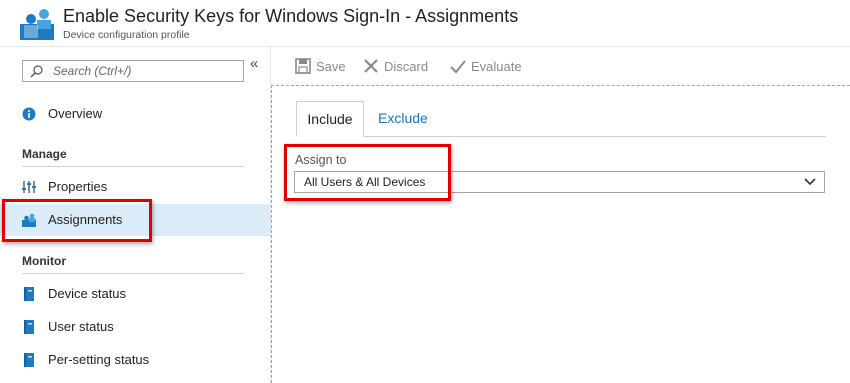 This screenshot has height=383, width=850. I want to click on search-icon, so click(36, 71).